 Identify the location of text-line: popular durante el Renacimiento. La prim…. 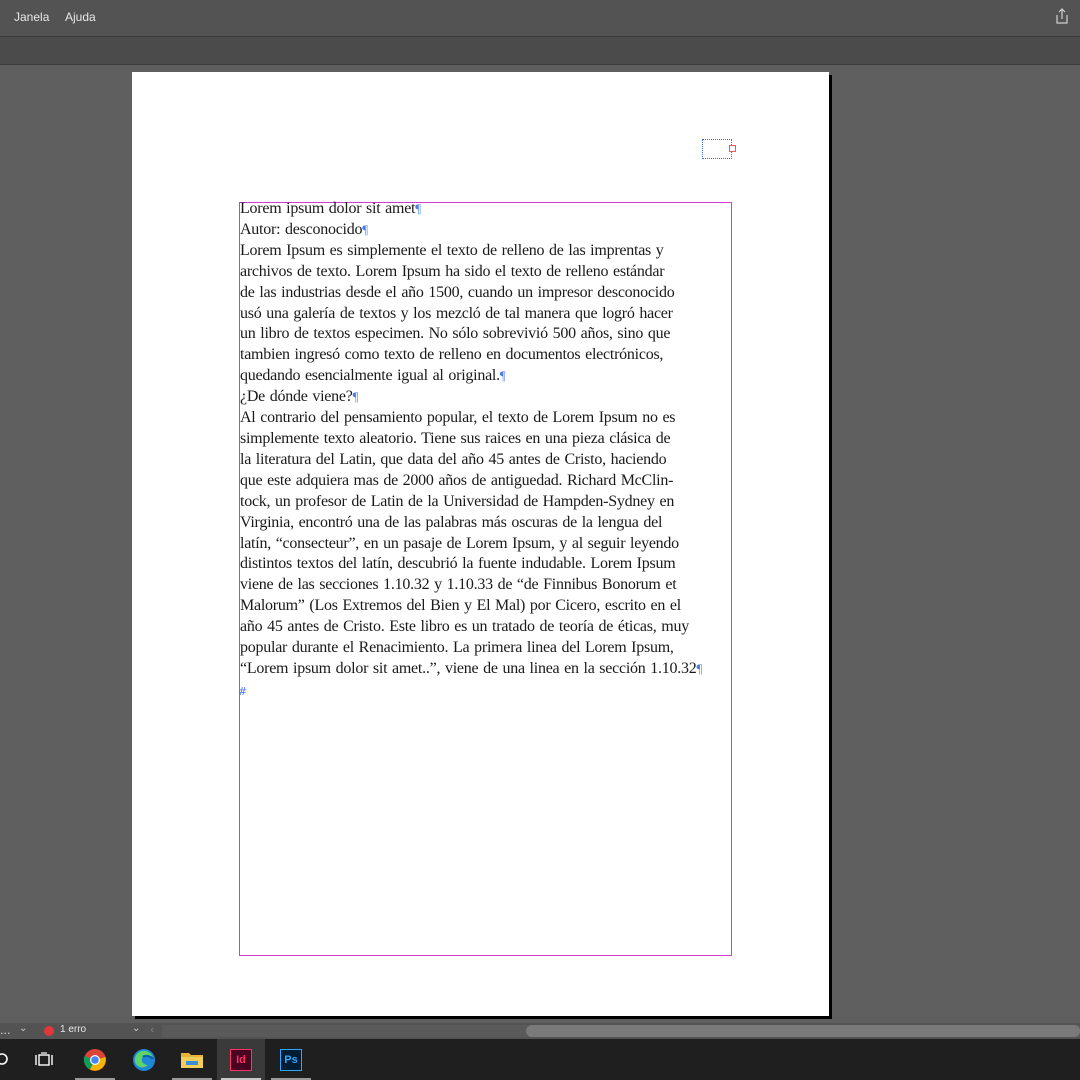
(490, 648).